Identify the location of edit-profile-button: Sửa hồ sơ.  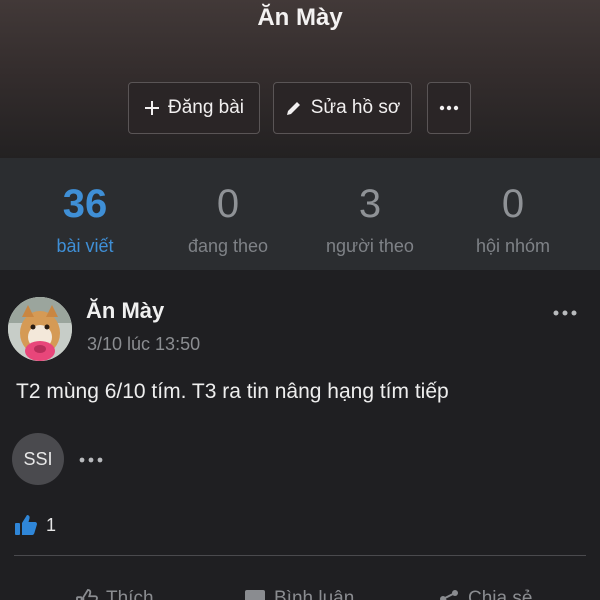
(342, 108).